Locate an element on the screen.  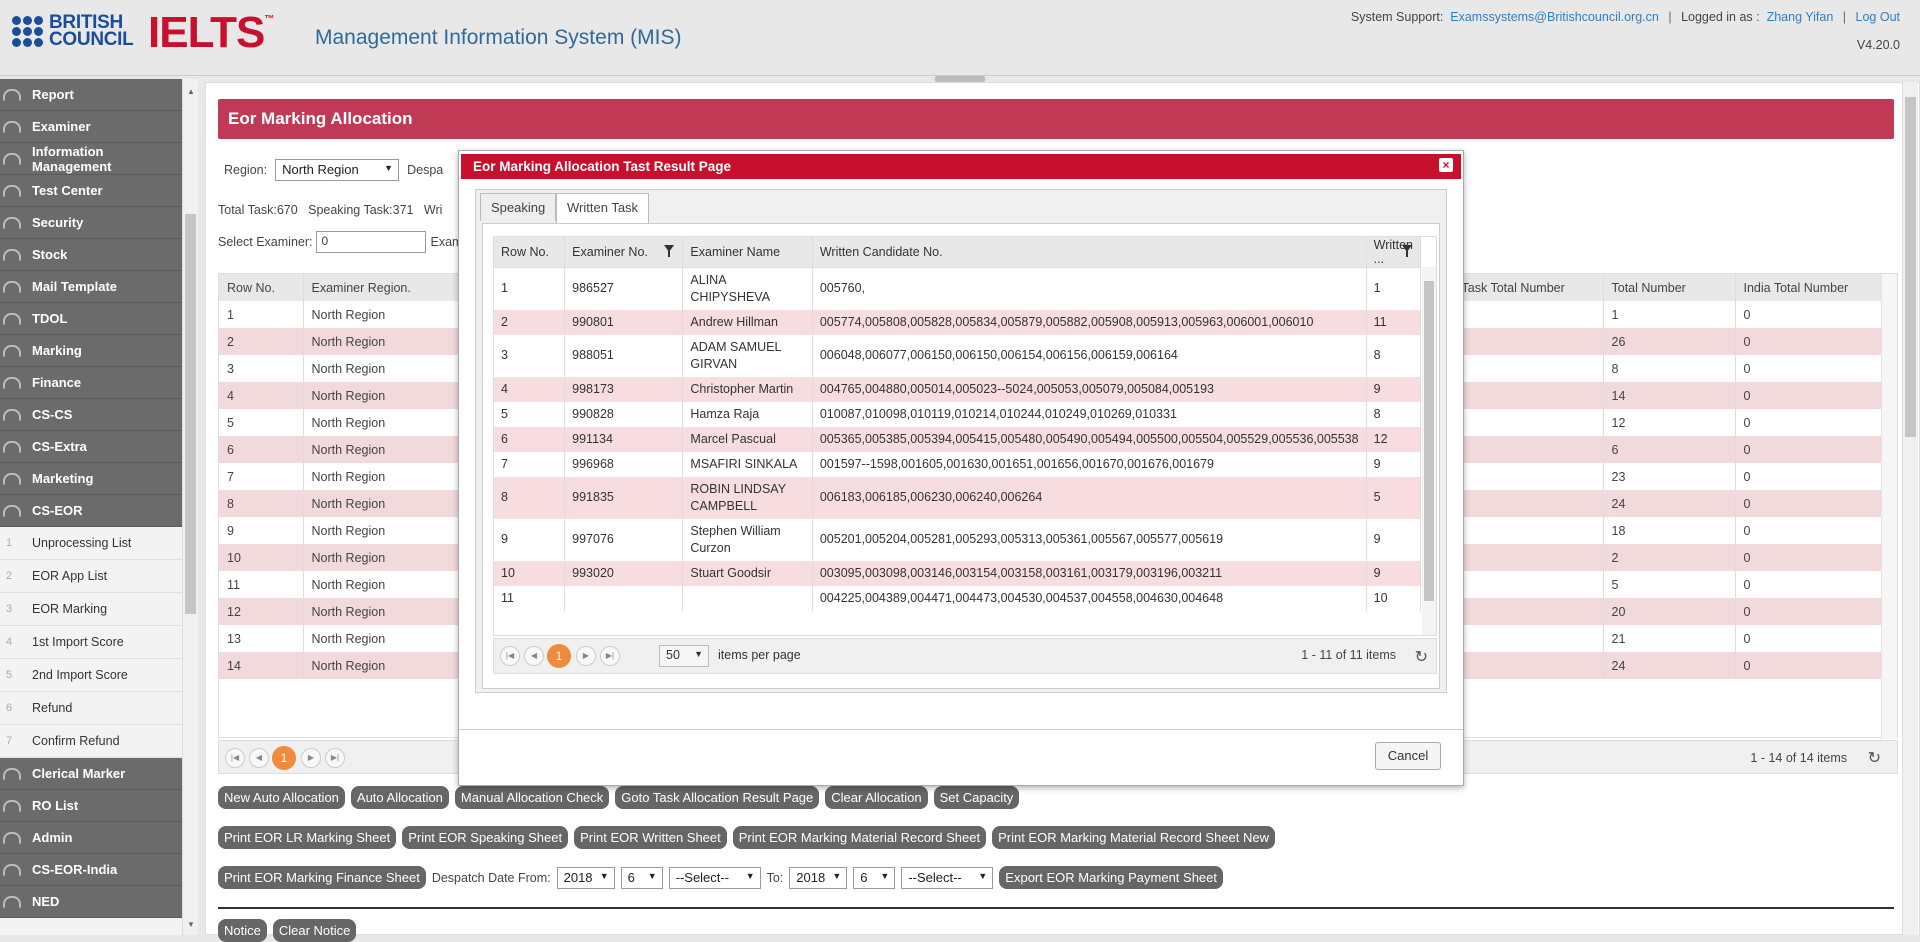
sidebar-item: NED is located at coordinates (91, 902).